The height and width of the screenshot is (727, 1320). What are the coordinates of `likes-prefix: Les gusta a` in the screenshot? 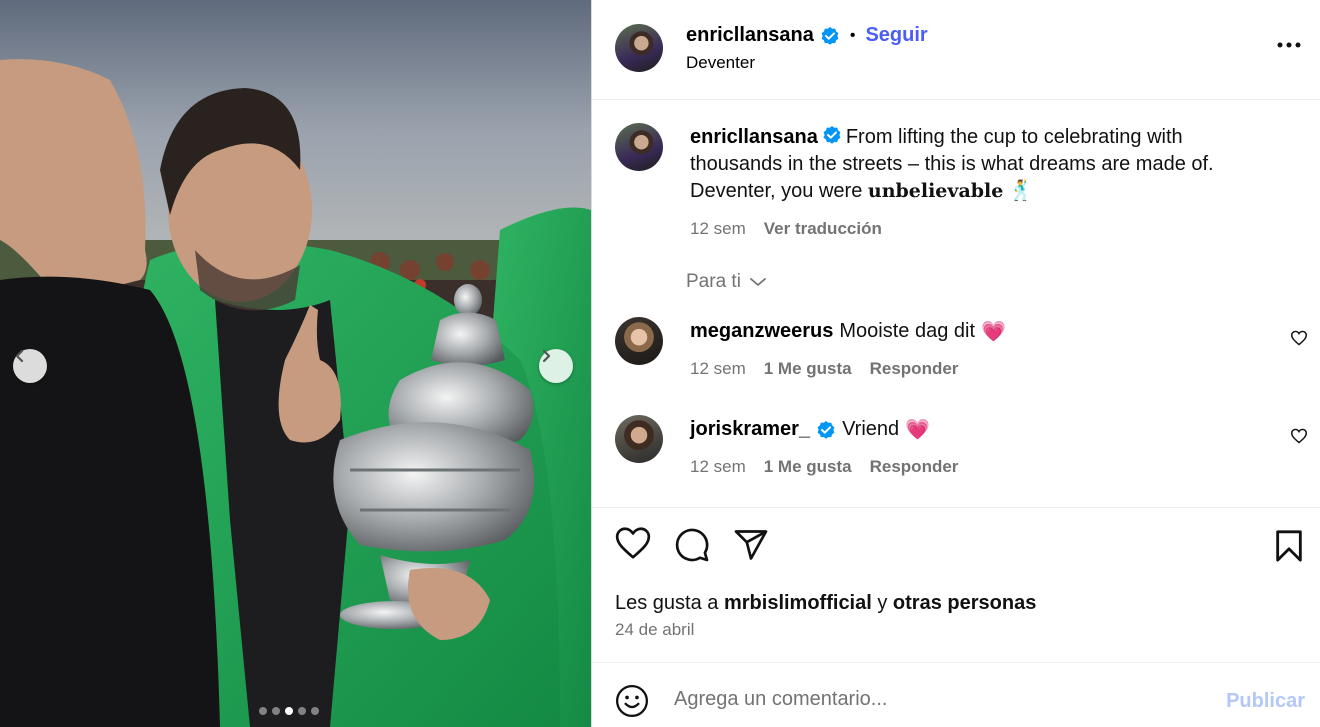 It's located at (667, 603).